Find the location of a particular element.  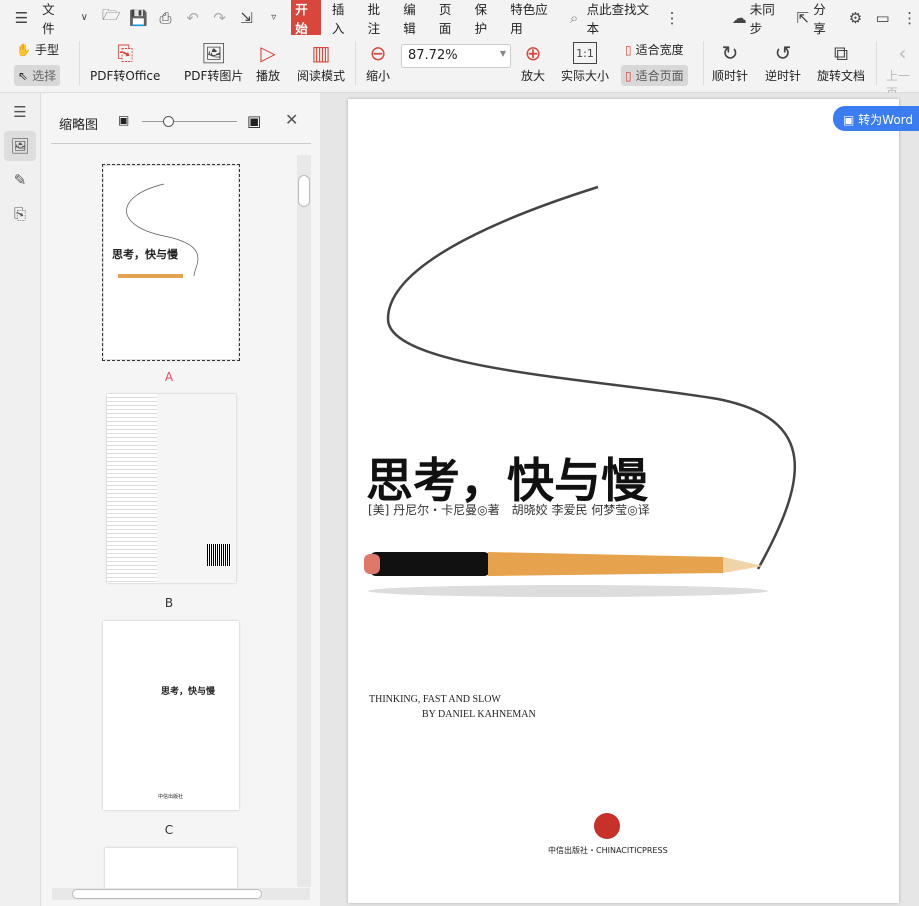

comment-icon: ▭ is located at coordinates (882, 18).